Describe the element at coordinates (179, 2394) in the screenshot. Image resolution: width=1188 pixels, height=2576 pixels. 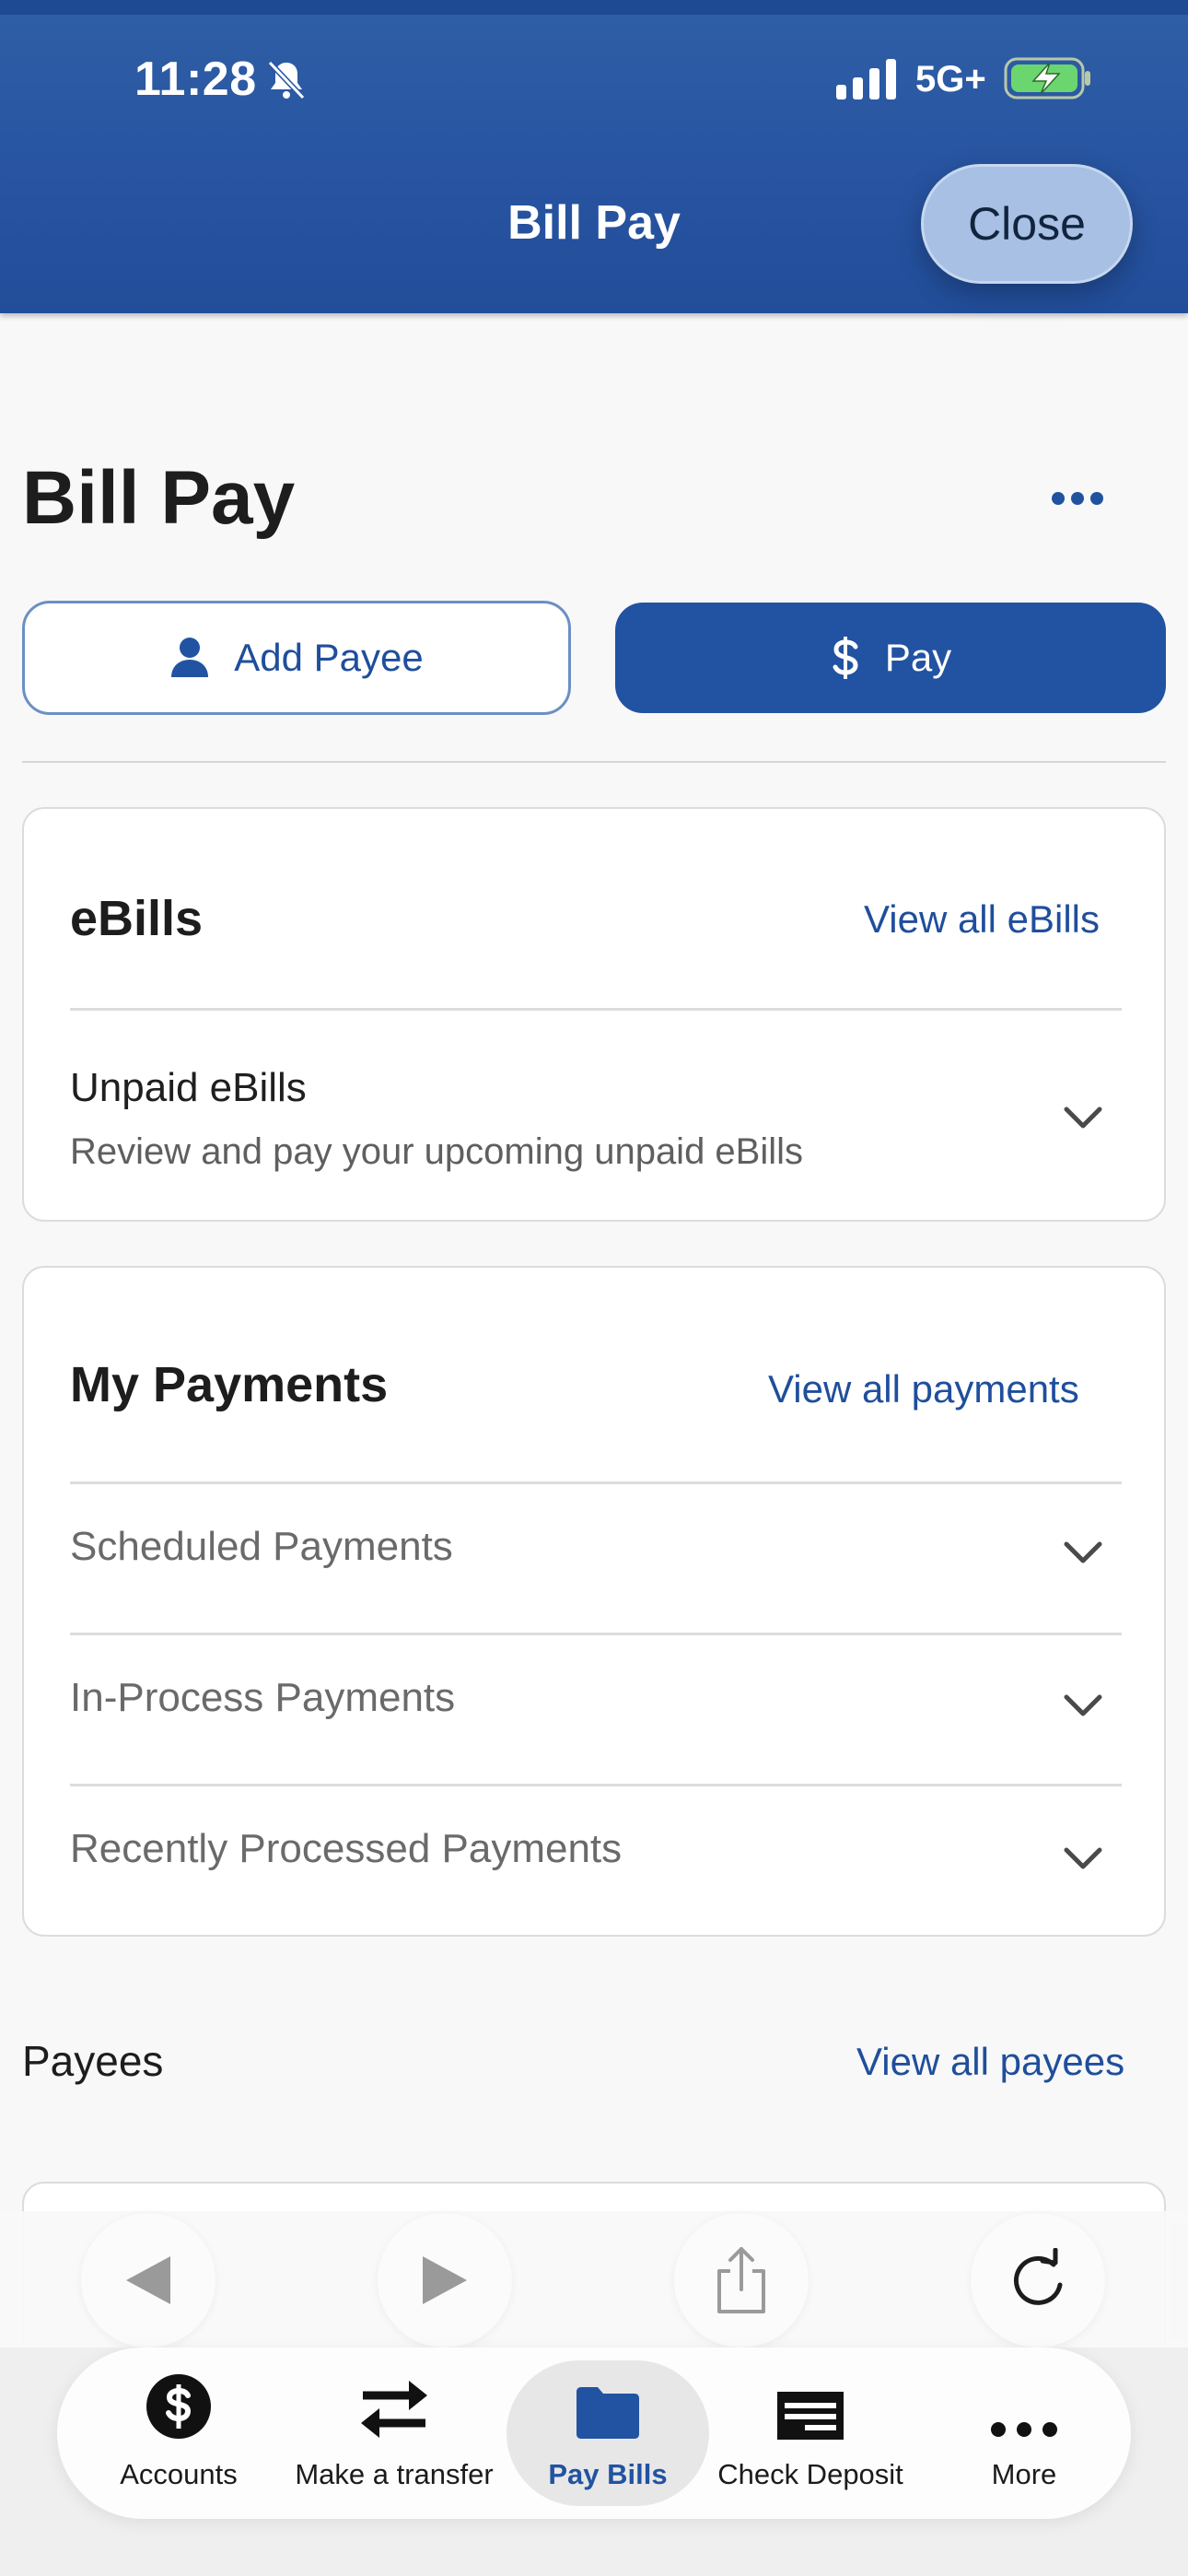
I see `dollar-circle-icon` at that location.